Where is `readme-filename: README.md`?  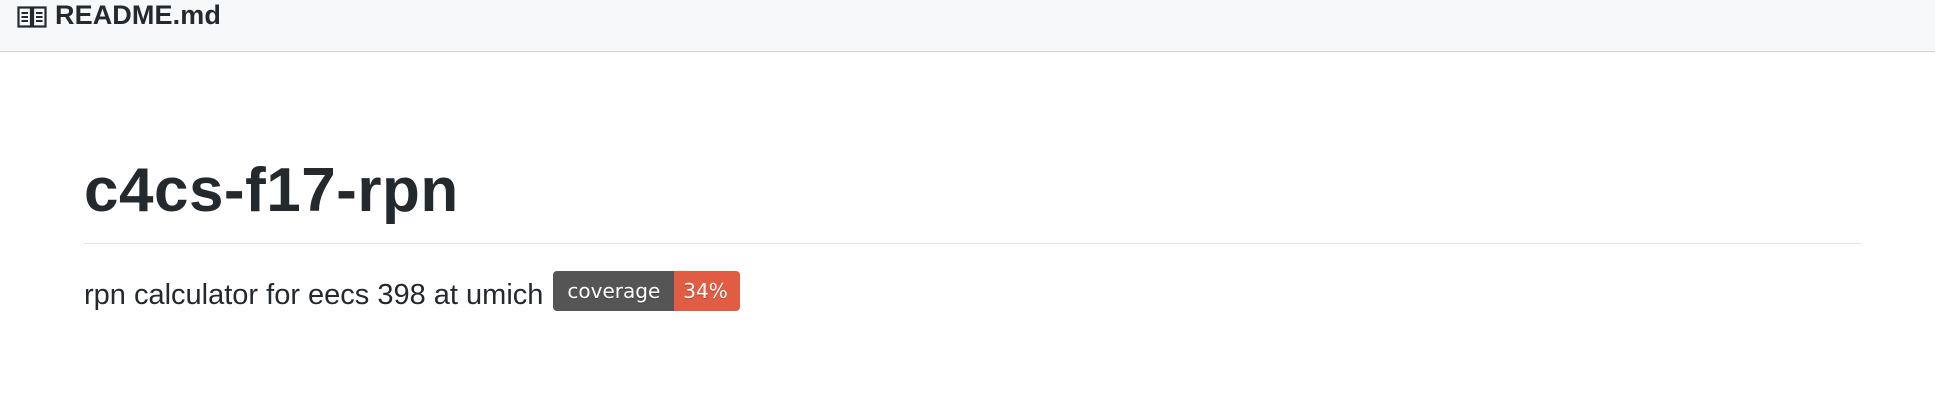
readme-filename: README.md is located at coordinates (138, 15).